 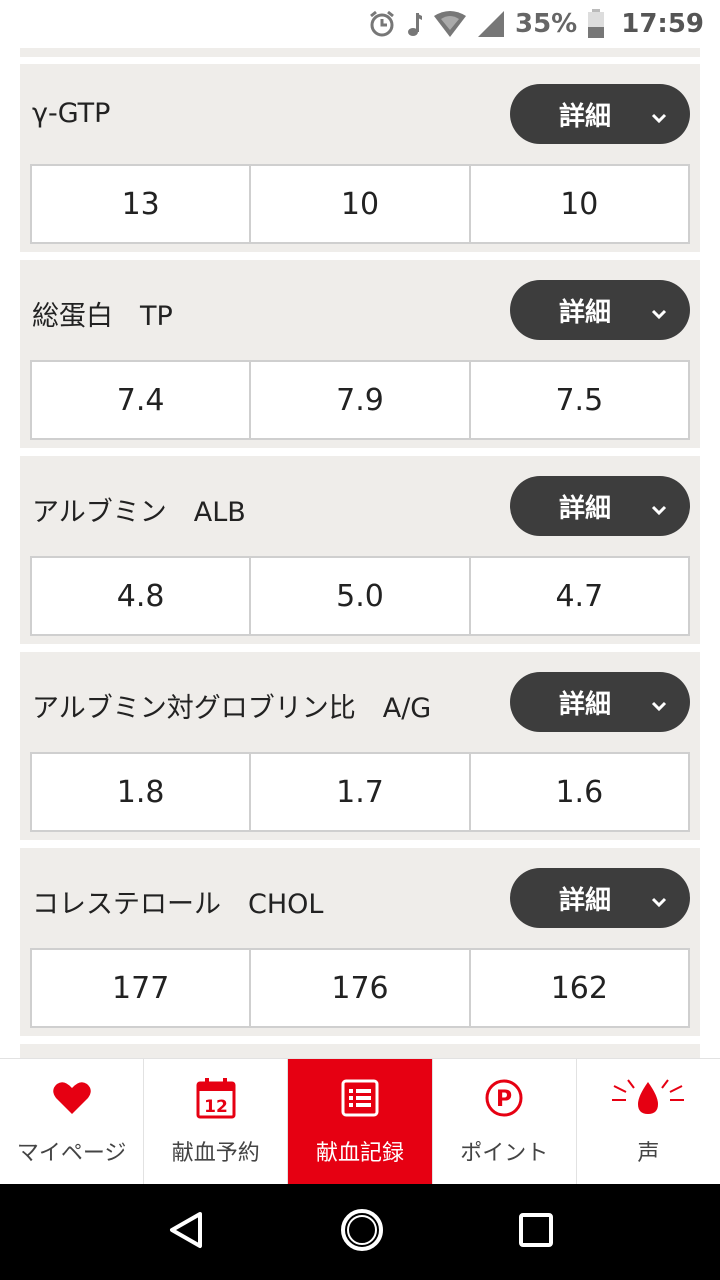 What do you see at coordinates (216, 1107) in the screenshot?
I see `svg-text: 12` at bounding box center [216, 1107].